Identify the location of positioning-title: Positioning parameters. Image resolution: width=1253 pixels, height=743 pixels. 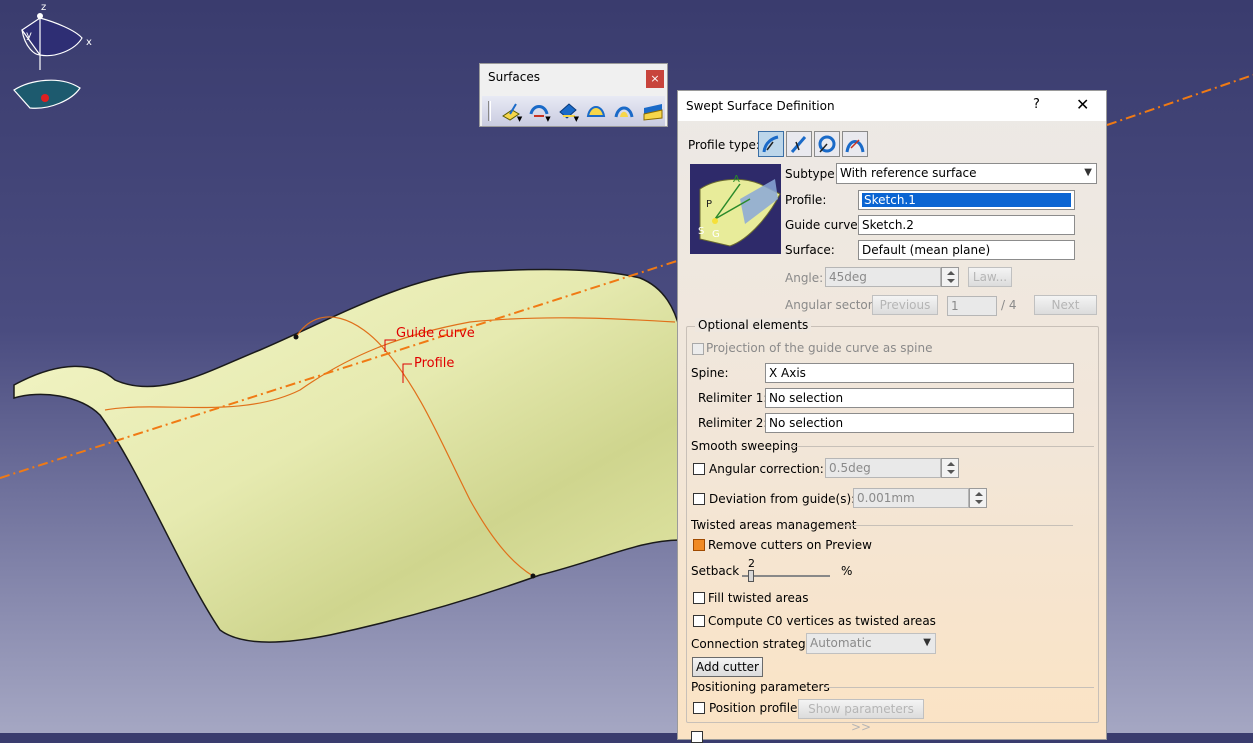
(760, 687).